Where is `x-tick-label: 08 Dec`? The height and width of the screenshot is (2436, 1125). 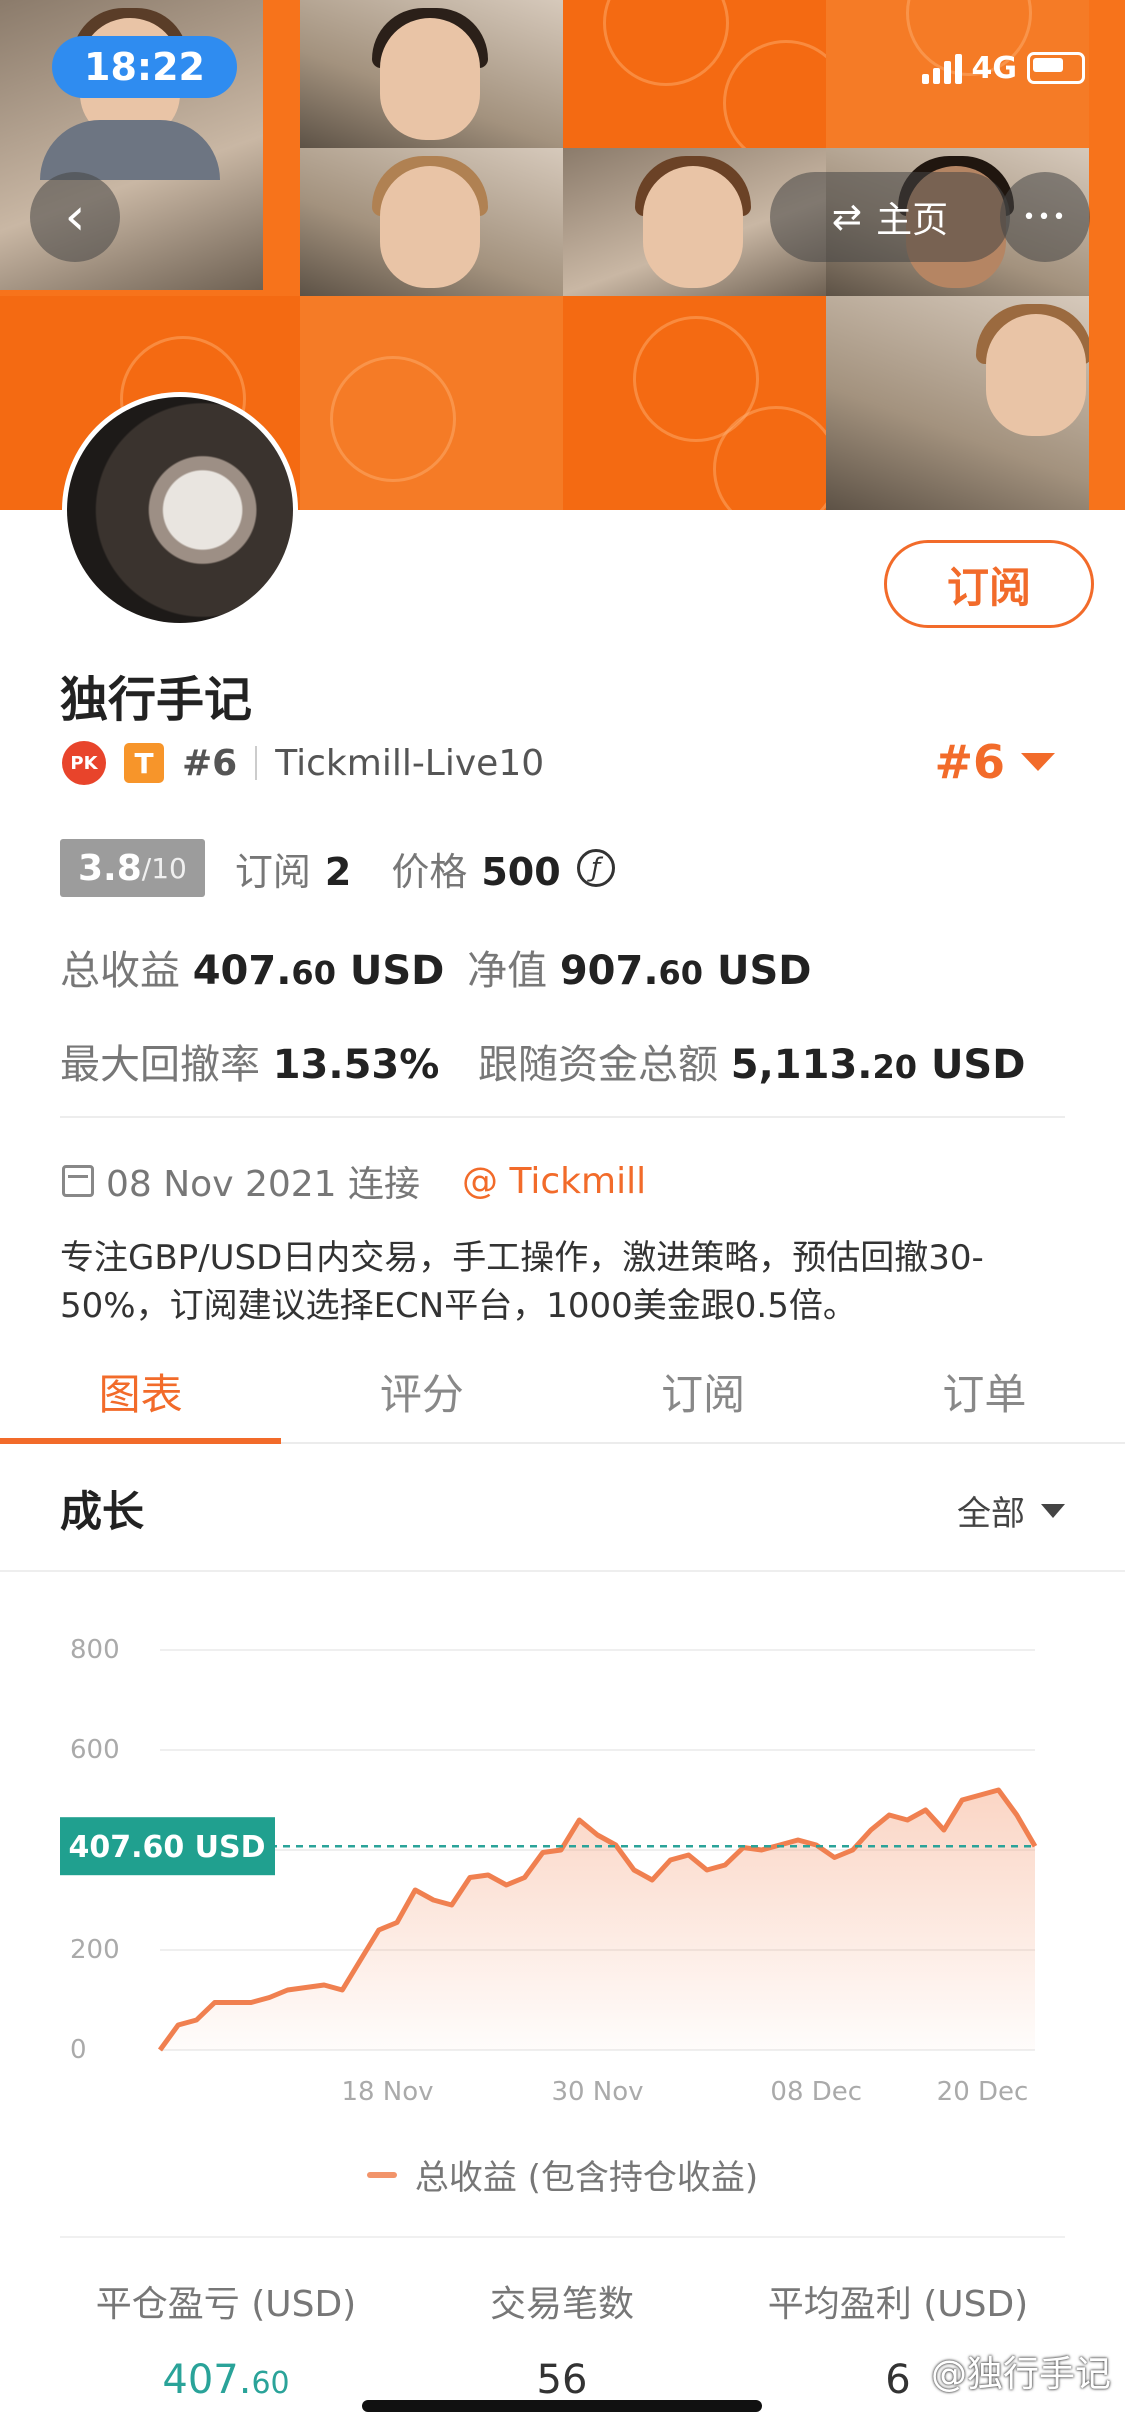 x-tick-label: 08 Dec is located at coordinates (816, 2092).